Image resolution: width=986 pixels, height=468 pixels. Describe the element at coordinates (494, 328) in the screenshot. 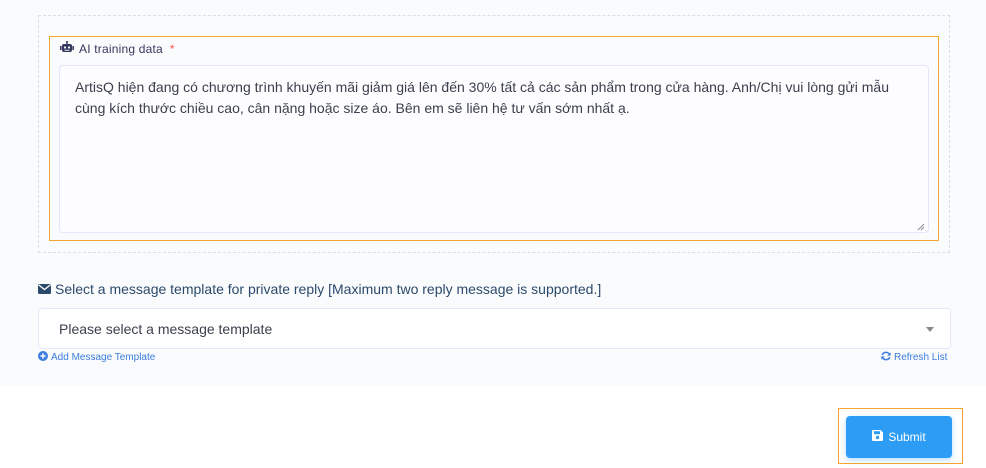

I see `template-select: Please select a message template` at that location.